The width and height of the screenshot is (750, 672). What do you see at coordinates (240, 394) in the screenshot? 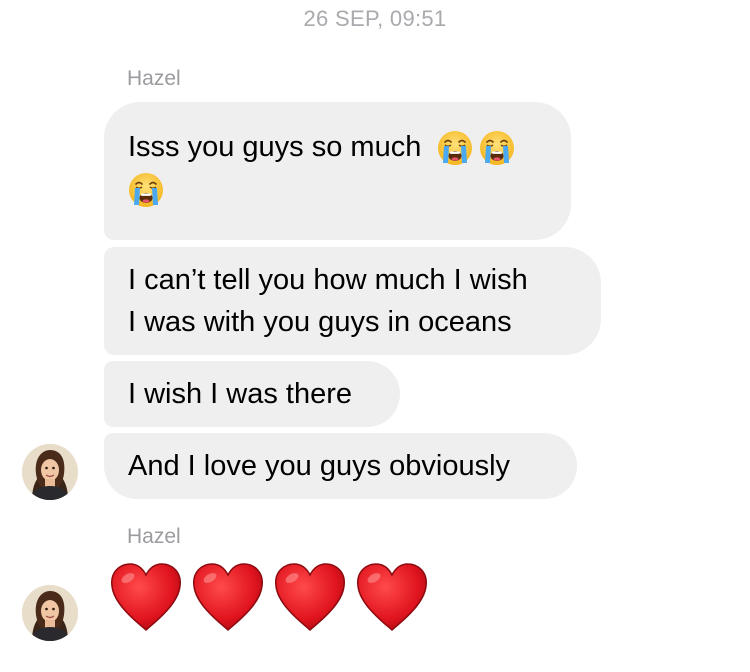
I see `message-text: I wish I was there` at bounding box center [240, 394].